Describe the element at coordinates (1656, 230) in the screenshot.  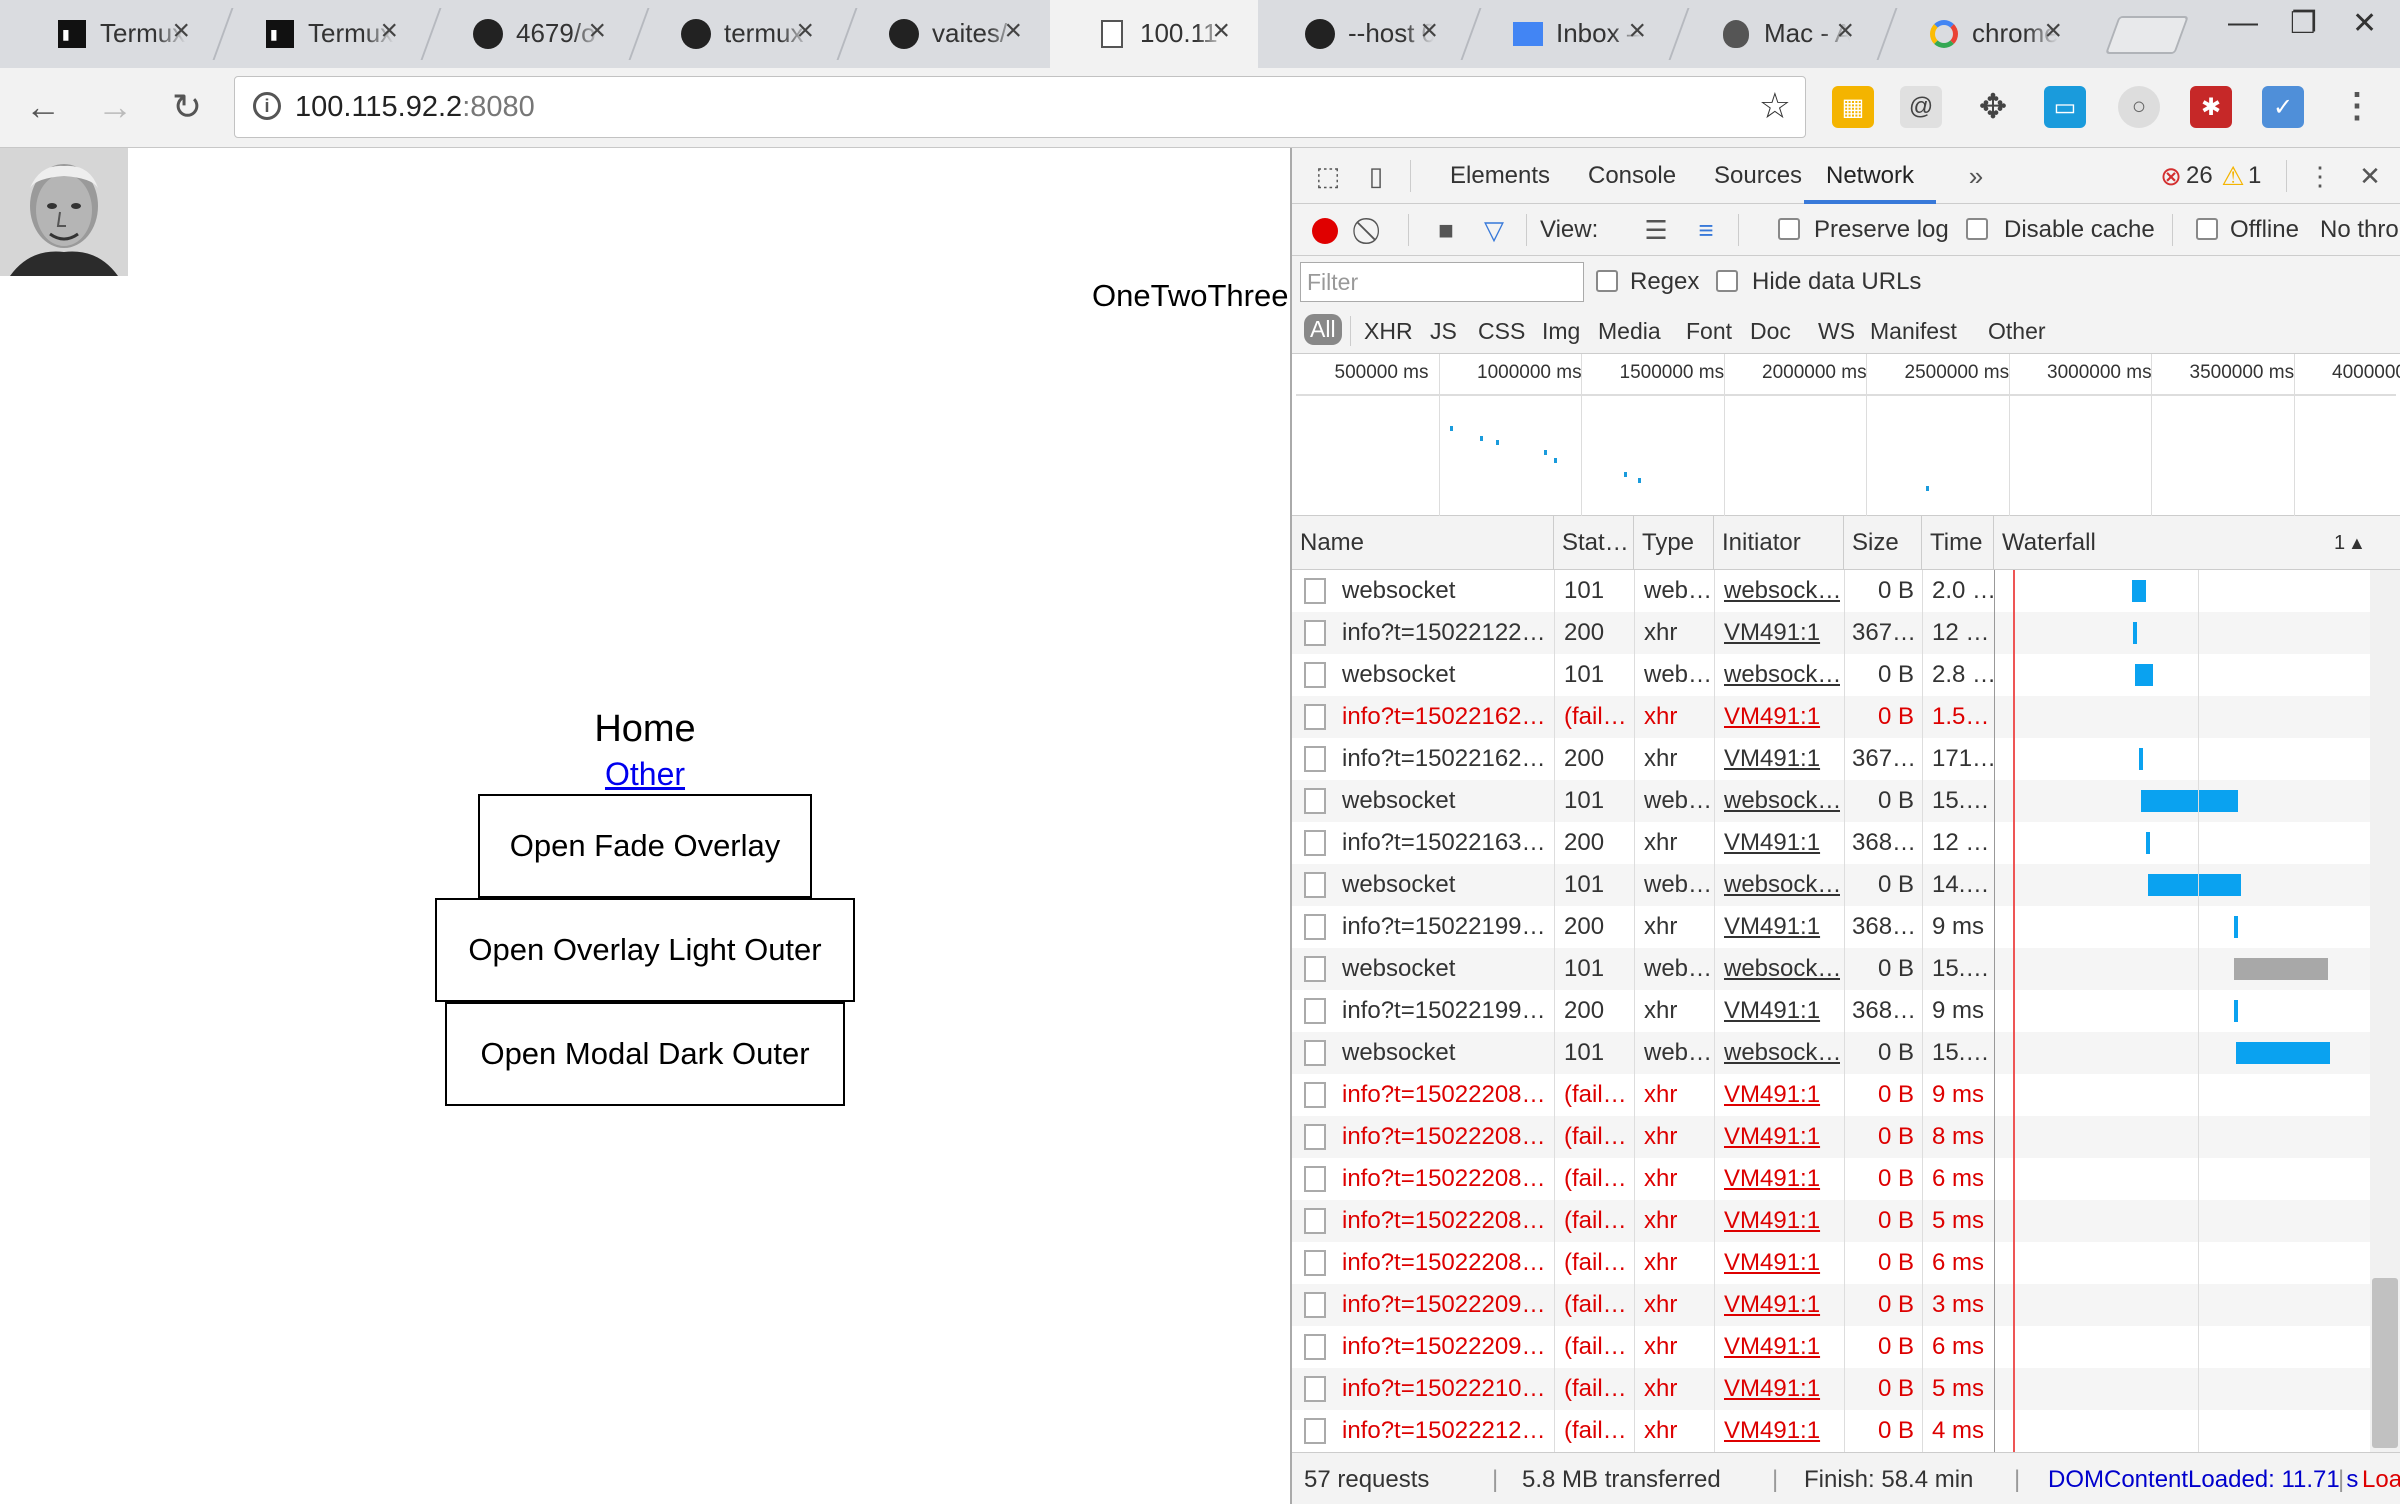
I see `large-rows-icon: ☰` at that location.